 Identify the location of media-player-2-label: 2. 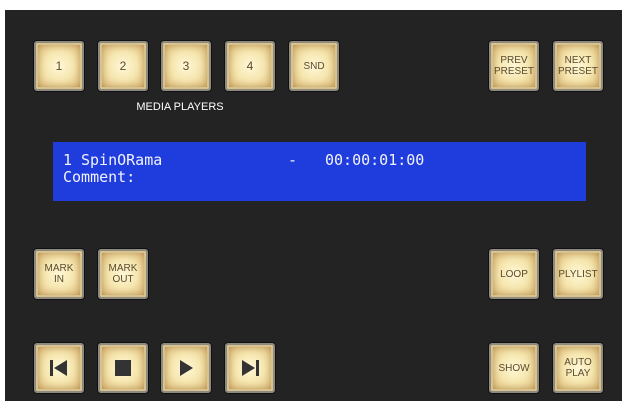
(123, 65).